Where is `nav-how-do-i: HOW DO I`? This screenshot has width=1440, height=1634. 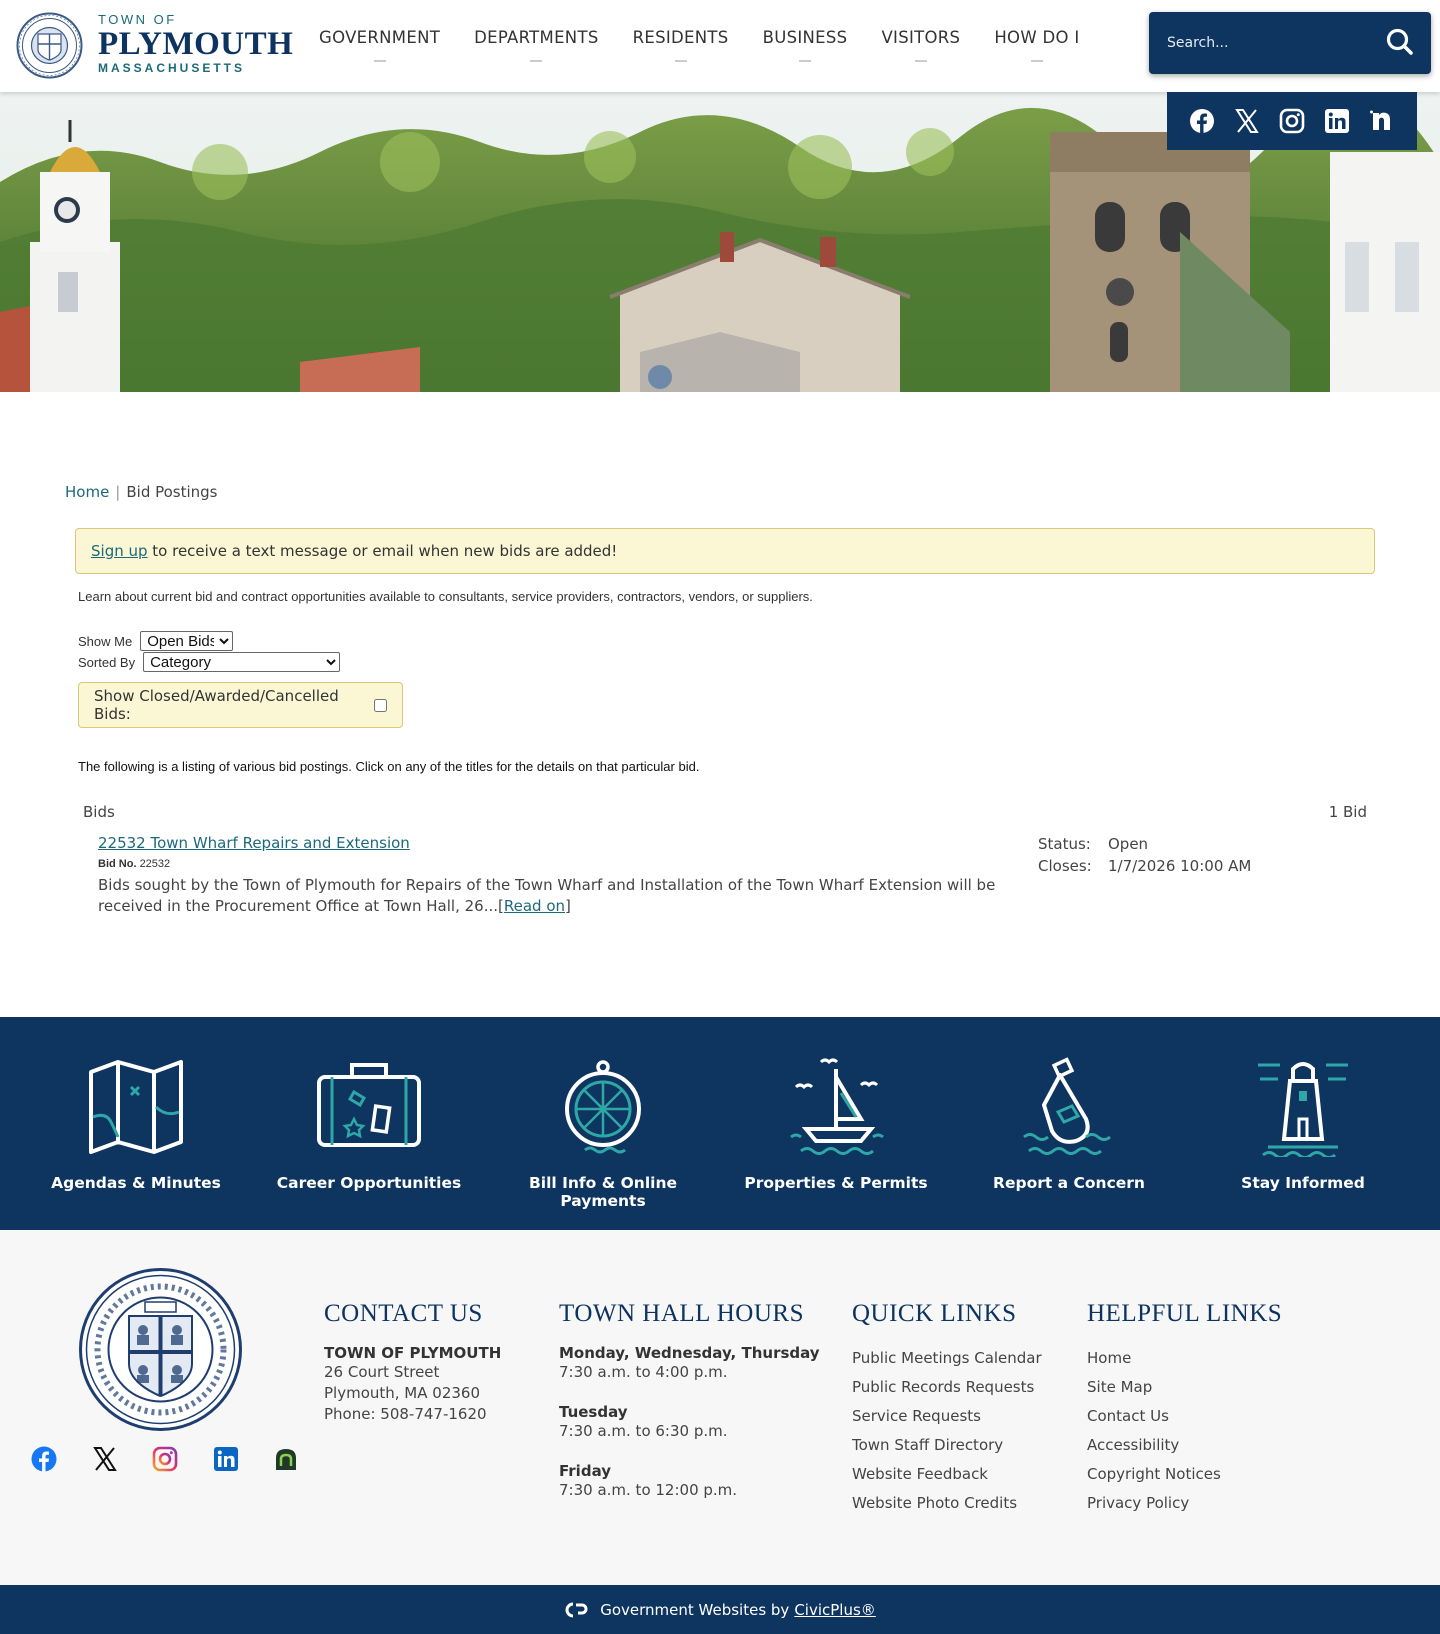
nav-how-do-i: HOW DO I is located at coordinates (1036, 46).